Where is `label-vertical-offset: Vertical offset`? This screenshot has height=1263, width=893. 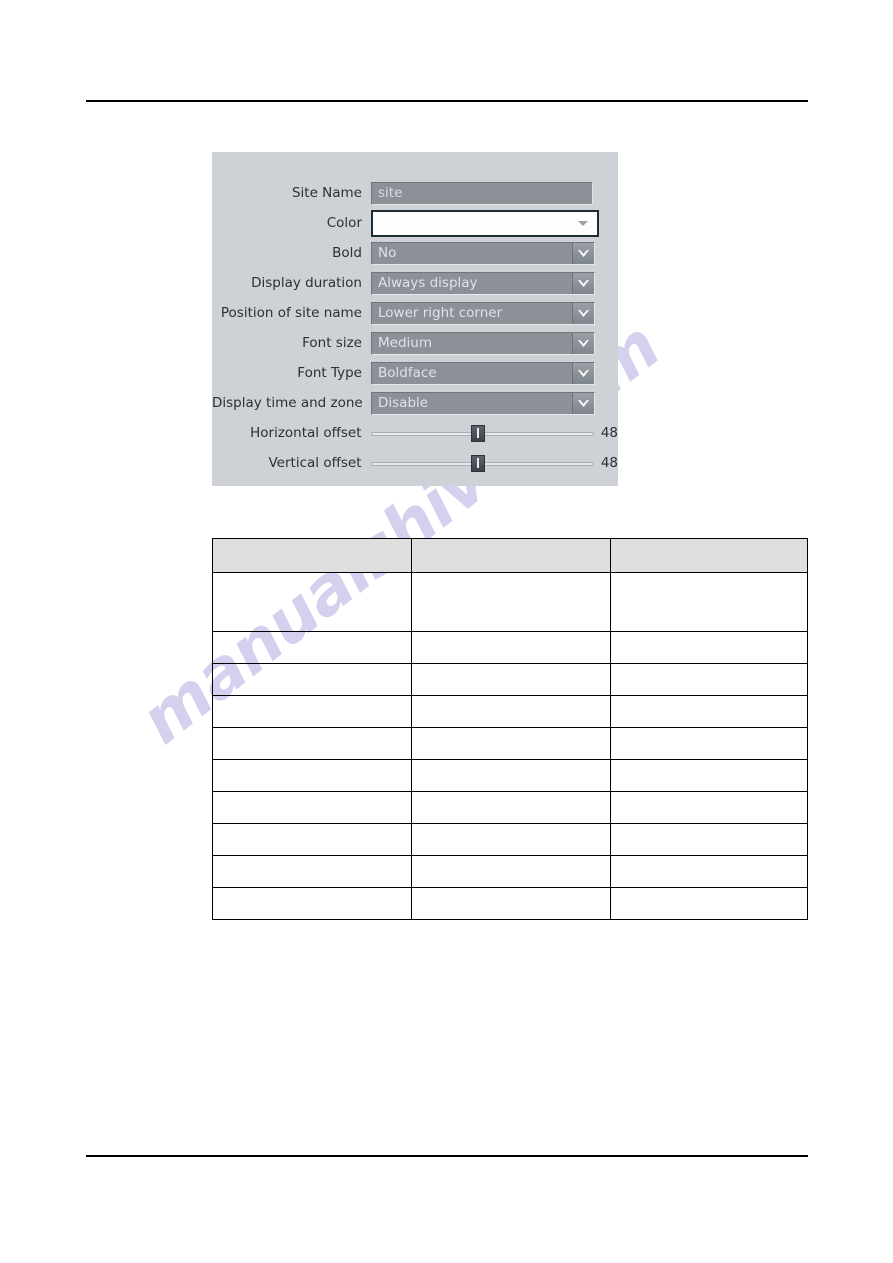 label-vertical-offset: Vertical offset is located at coordinates (315, 463).